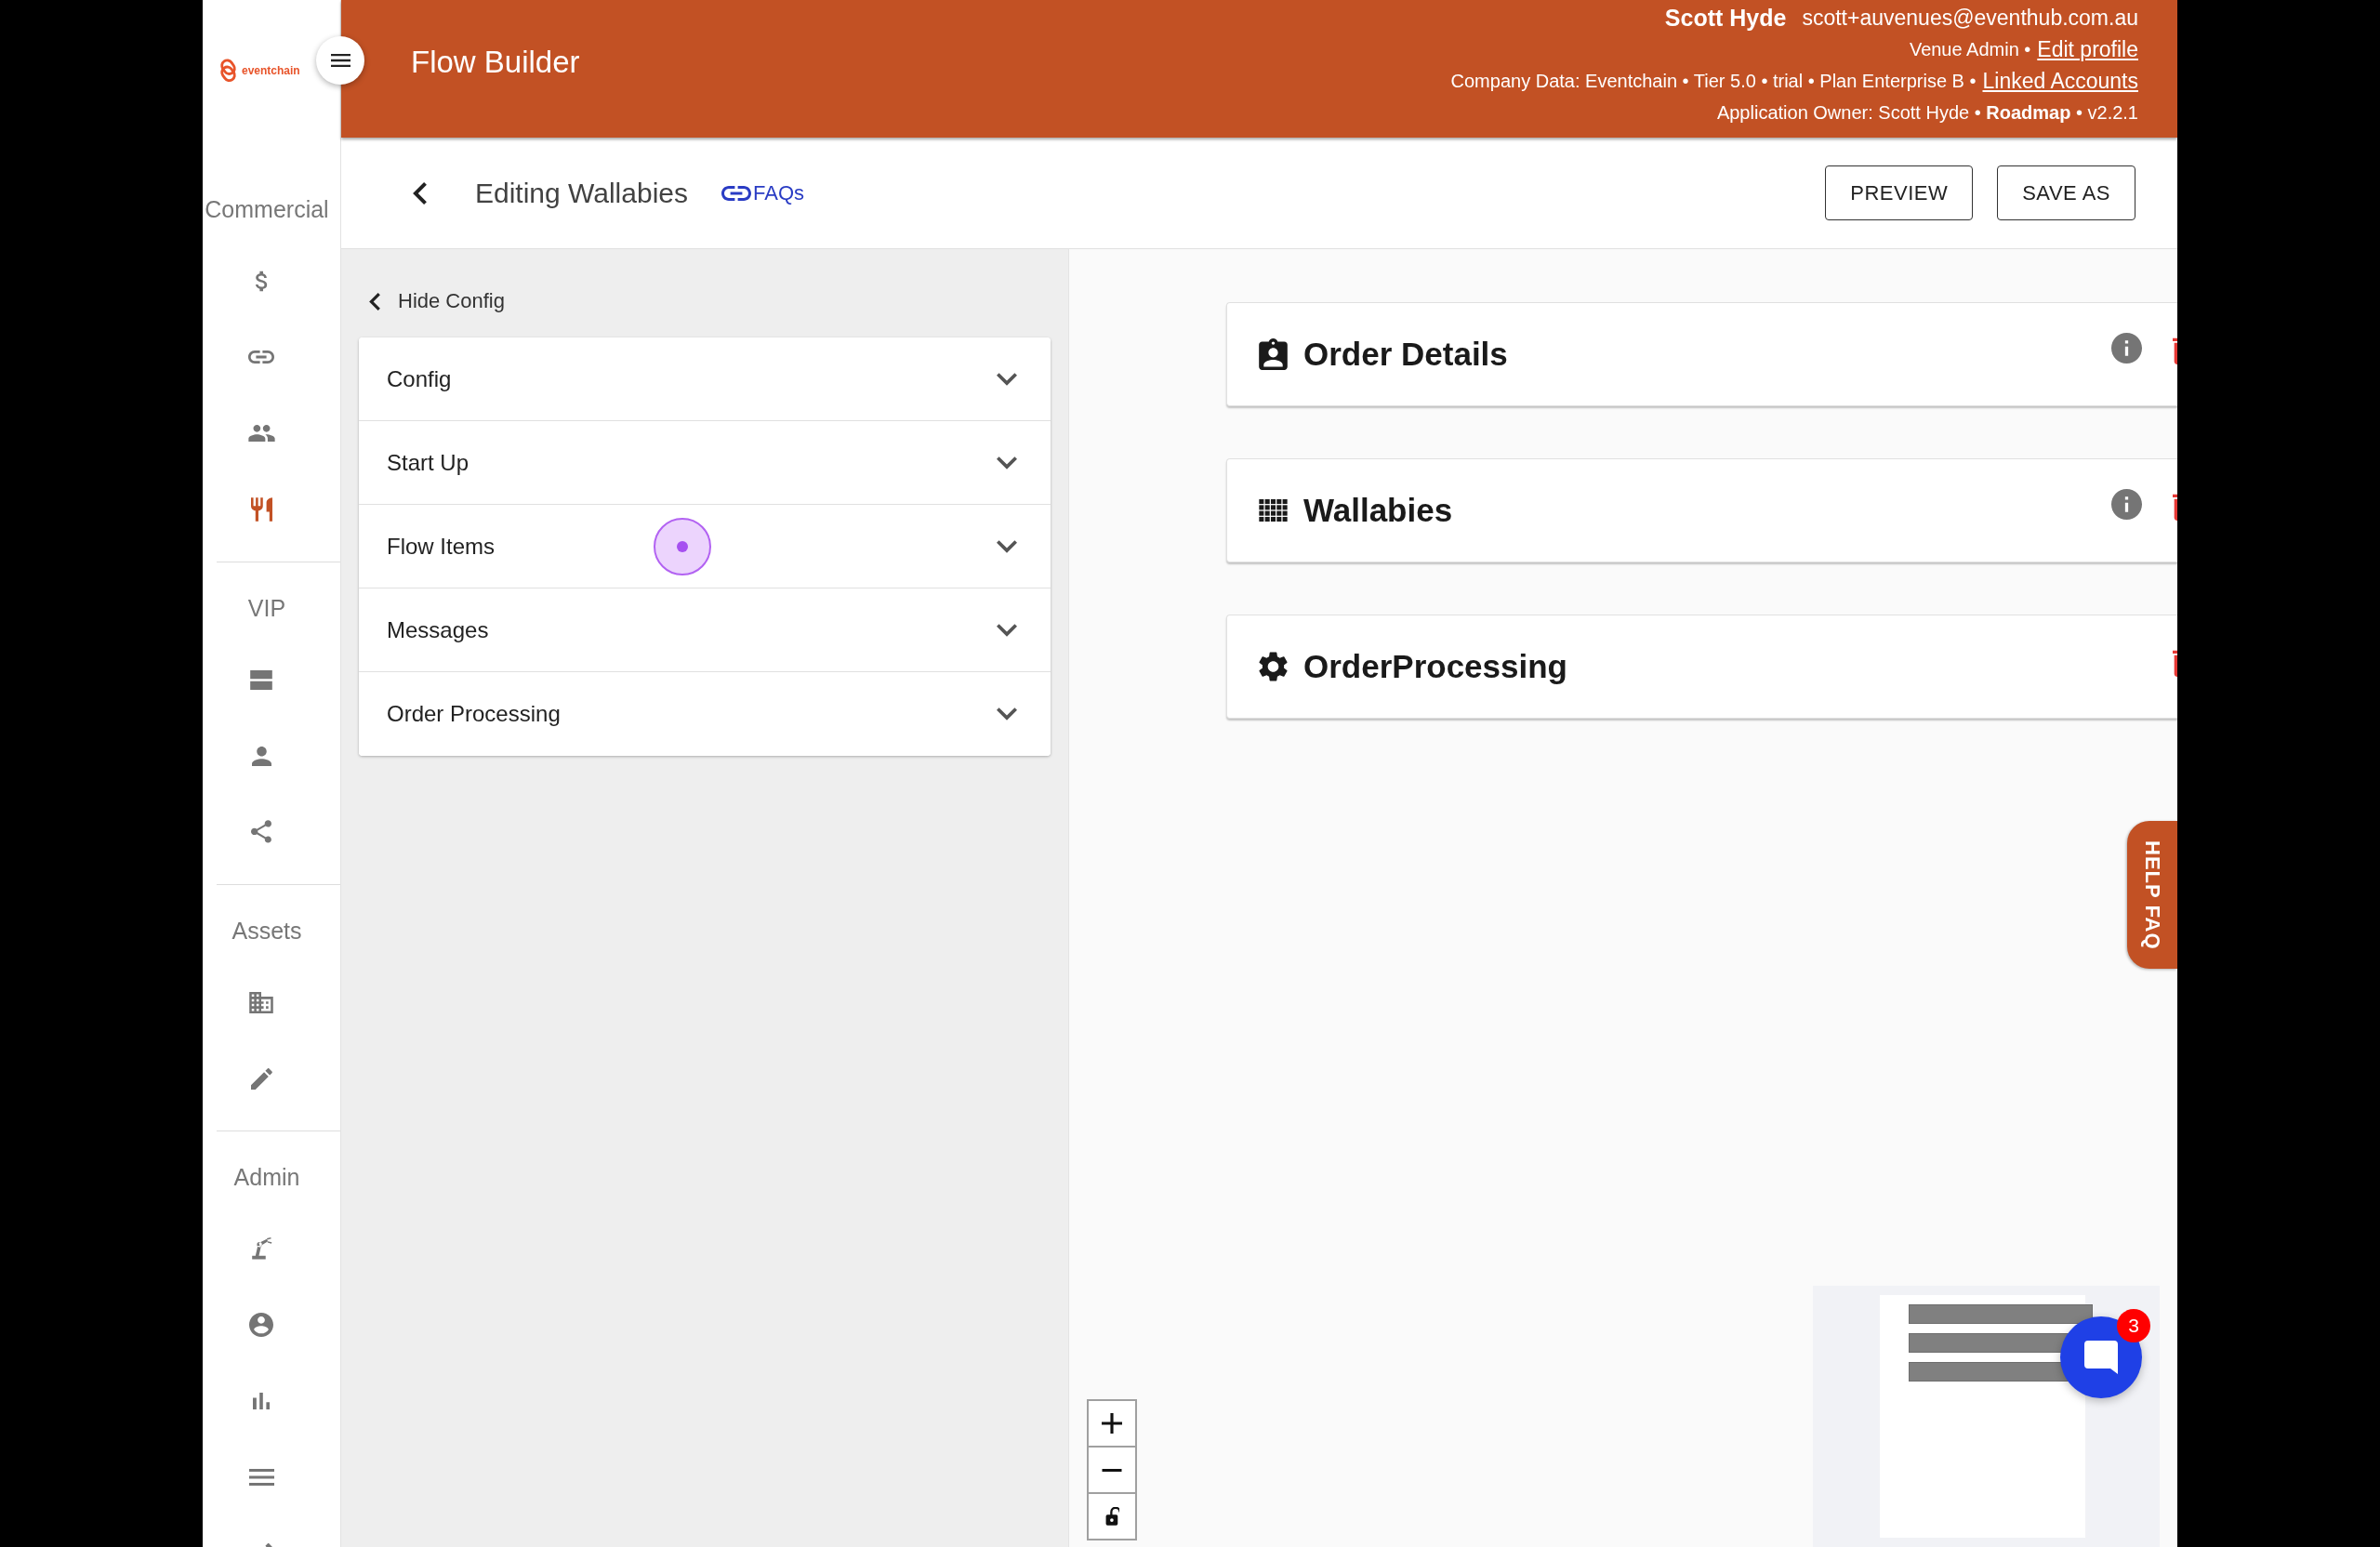 Image resolution: width=2380 pixels, height=1547 pixels. I want to click on clipboard-person-icon, so click(1273, 354).